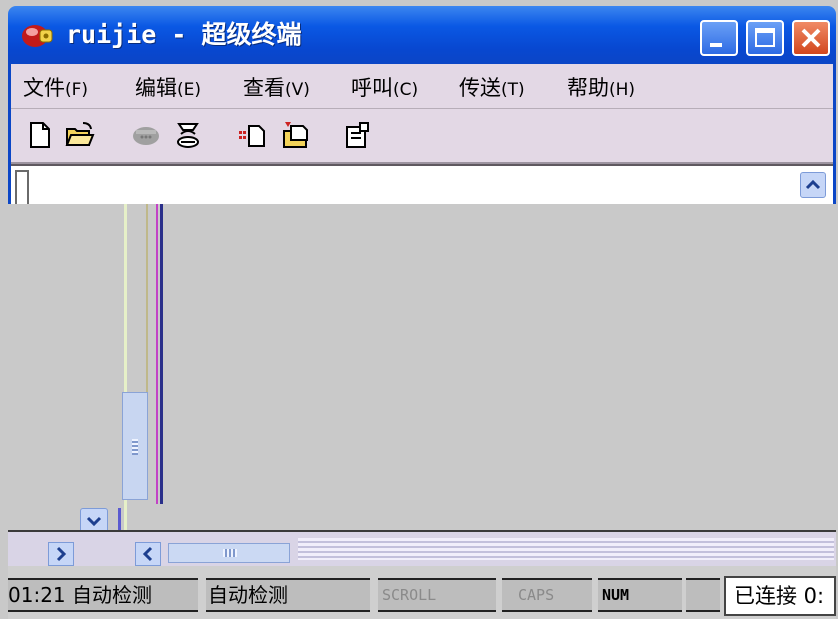 Image resolution: width=838 pixels, height=619 pixels. Describe the element at coordinates (252, 135) in the screenshot. I see `send-file-icon` at that location.